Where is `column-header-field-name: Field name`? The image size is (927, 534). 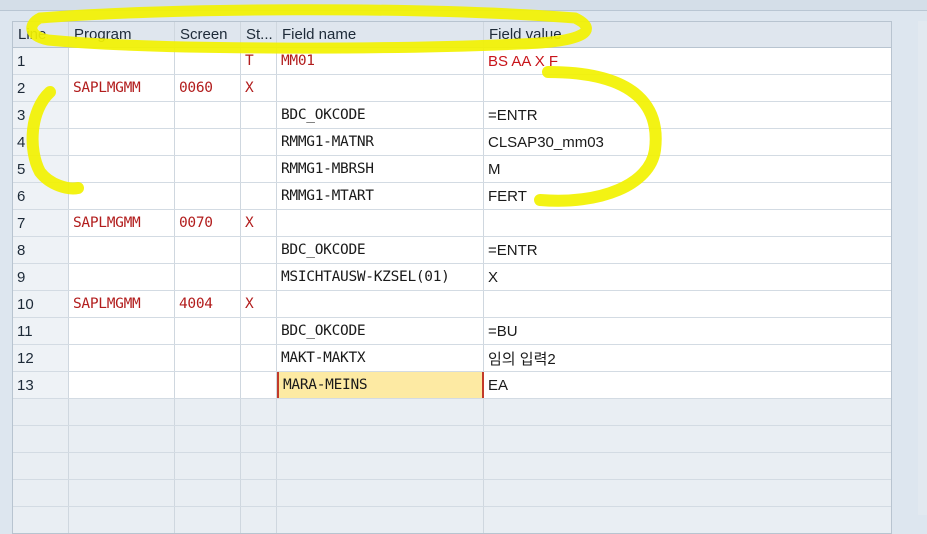 column-header-field-name: Field name is located at coordinates (380, 34).